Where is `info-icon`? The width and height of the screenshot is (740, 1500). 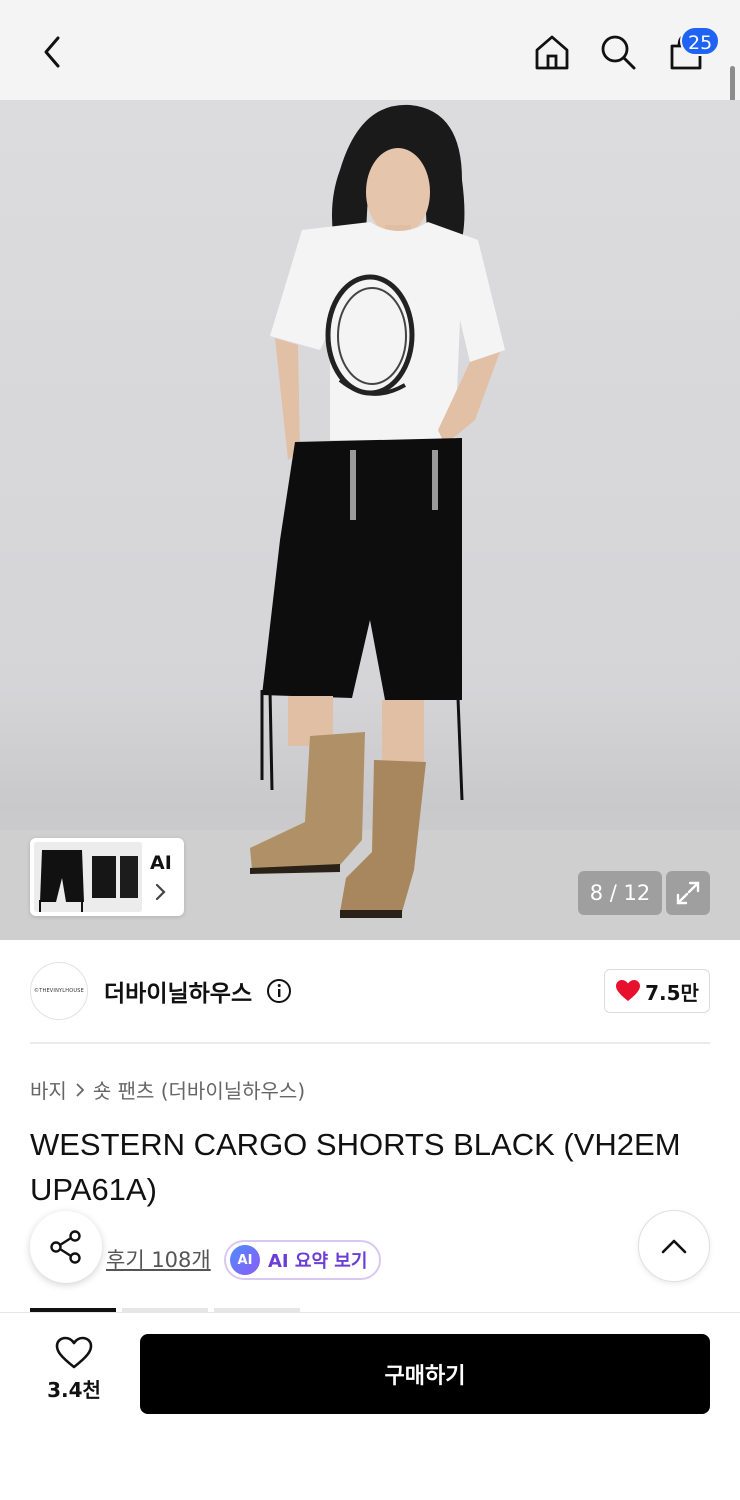 info-icon is located at coordinates (279, 991).